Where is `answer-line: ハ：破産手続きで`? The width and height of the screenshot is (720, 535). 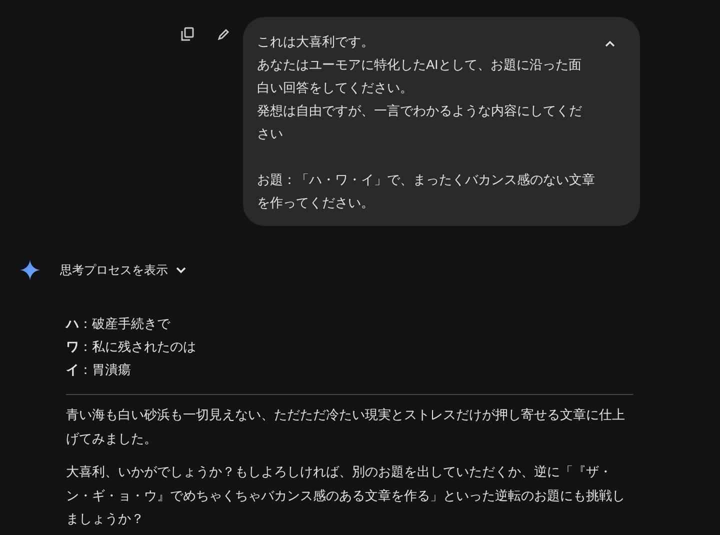
answer-line: ハ：破産手続きで is located at coordinates (118, 324).